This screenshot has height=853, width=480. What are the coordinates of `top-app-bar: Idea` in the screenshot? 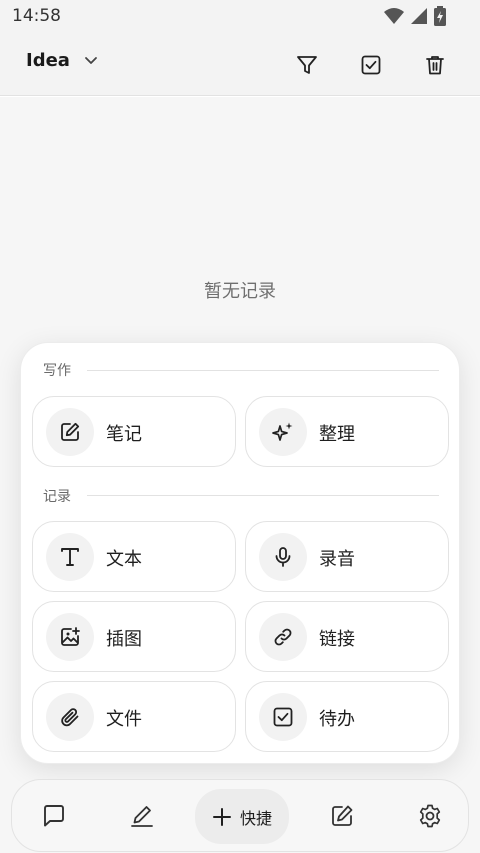 It's located at (240, 65).